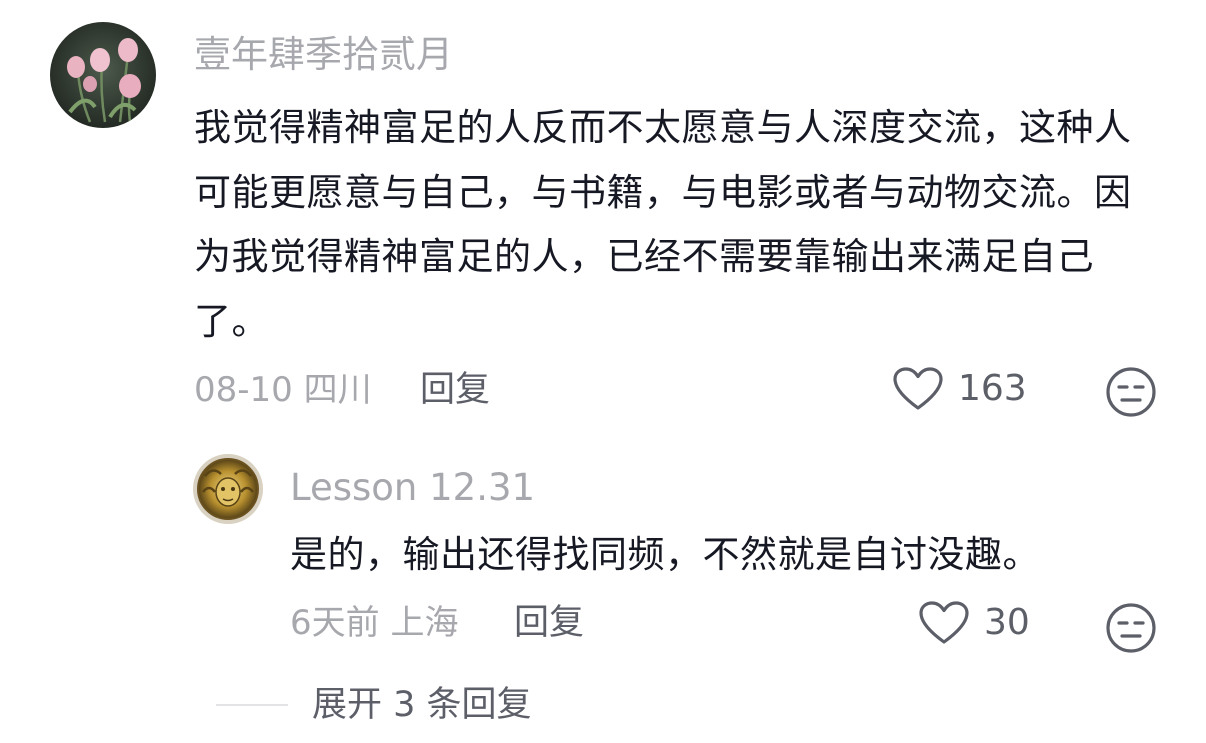  I want to click on reply-avatar, so click(228, 489).